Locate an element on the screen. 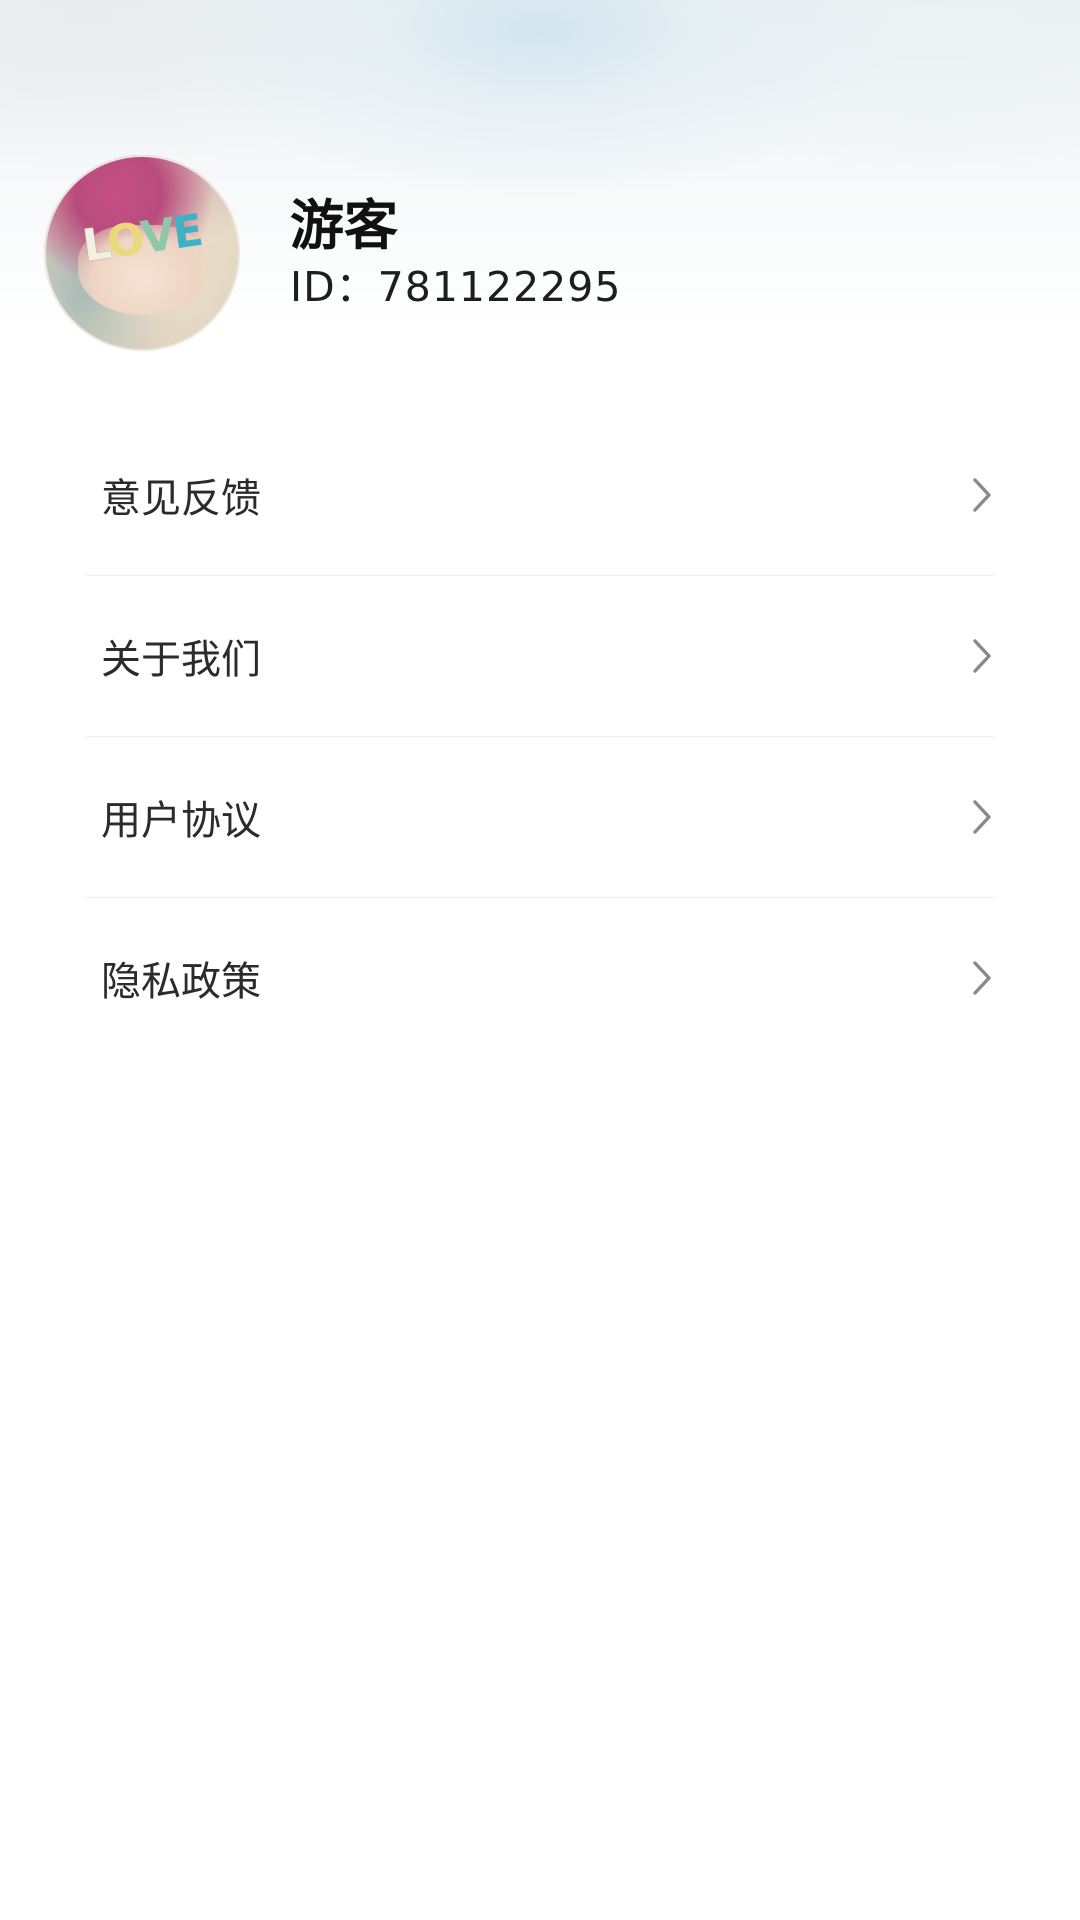 The width and height of the screenshot is (1080, 1920). menu-item-label: 关于我们 is located at coordinates (181, 660).